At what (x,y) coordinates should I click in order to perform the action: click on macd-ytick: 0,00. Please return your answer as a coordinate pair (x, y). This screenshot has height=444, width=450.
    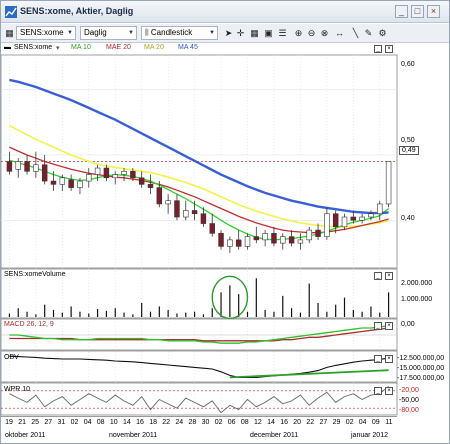
    Looking at the image, I should click on (408, 324).